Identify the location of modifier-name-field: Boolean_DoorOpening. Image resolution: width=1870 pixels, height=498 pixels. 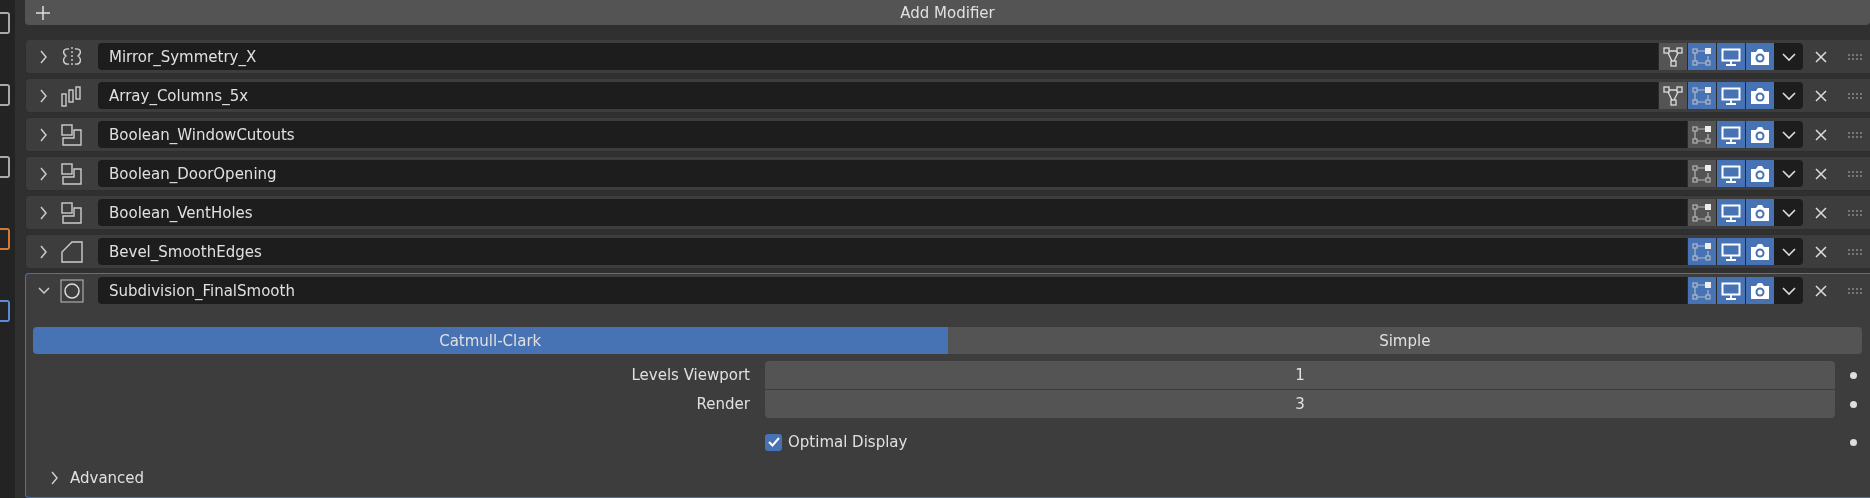
(892, 173).